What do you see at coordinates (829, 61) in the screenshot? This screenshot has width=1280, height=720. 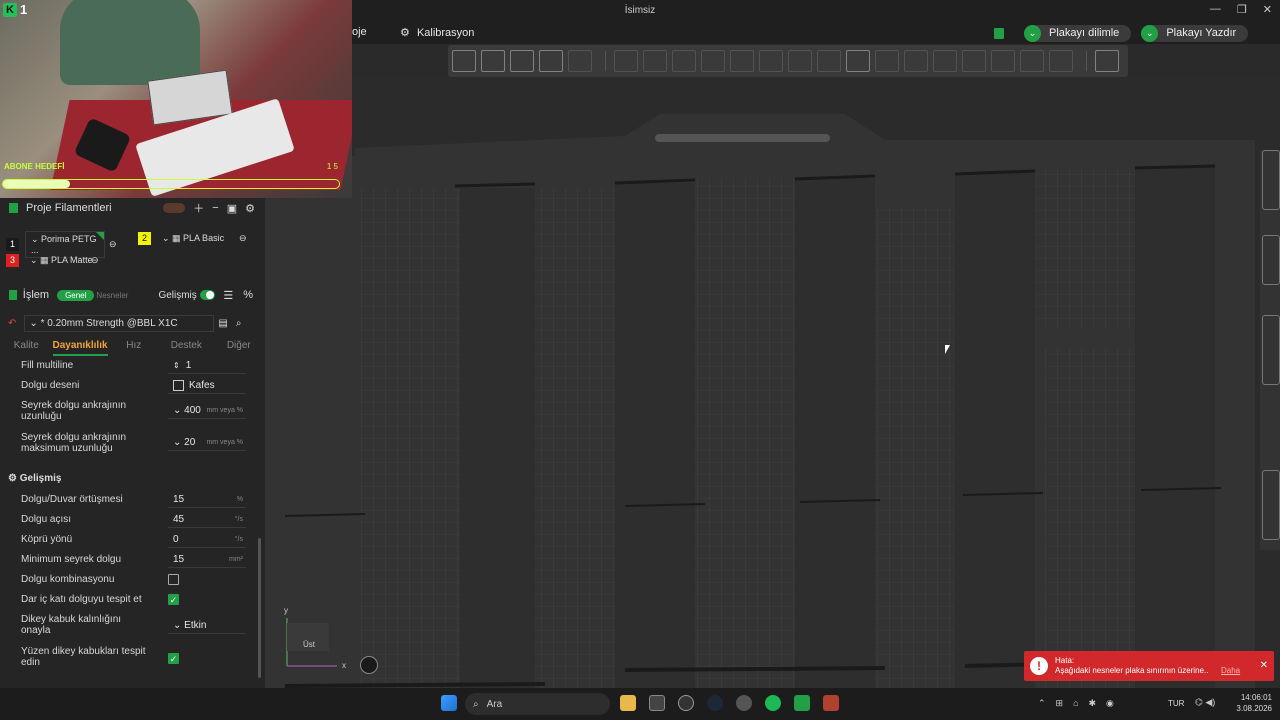 I see `seam-paint-icon` at bounding box center [829, 61].